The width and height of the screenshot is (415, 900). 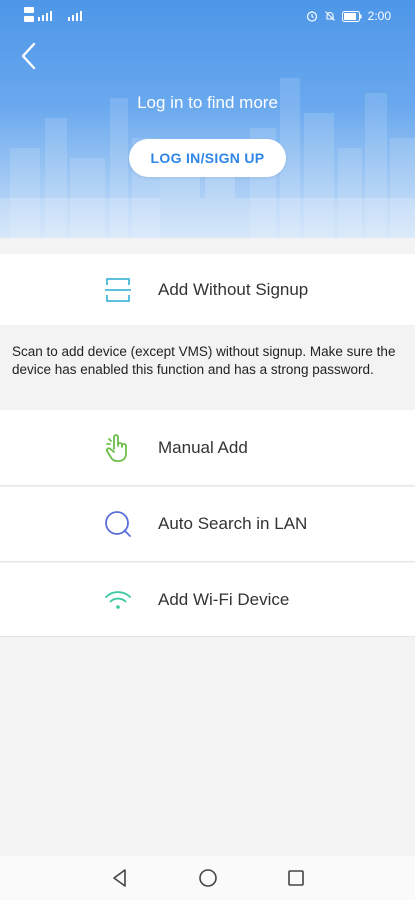 I want to click on signal-indicators, so click(x=59, y=16).